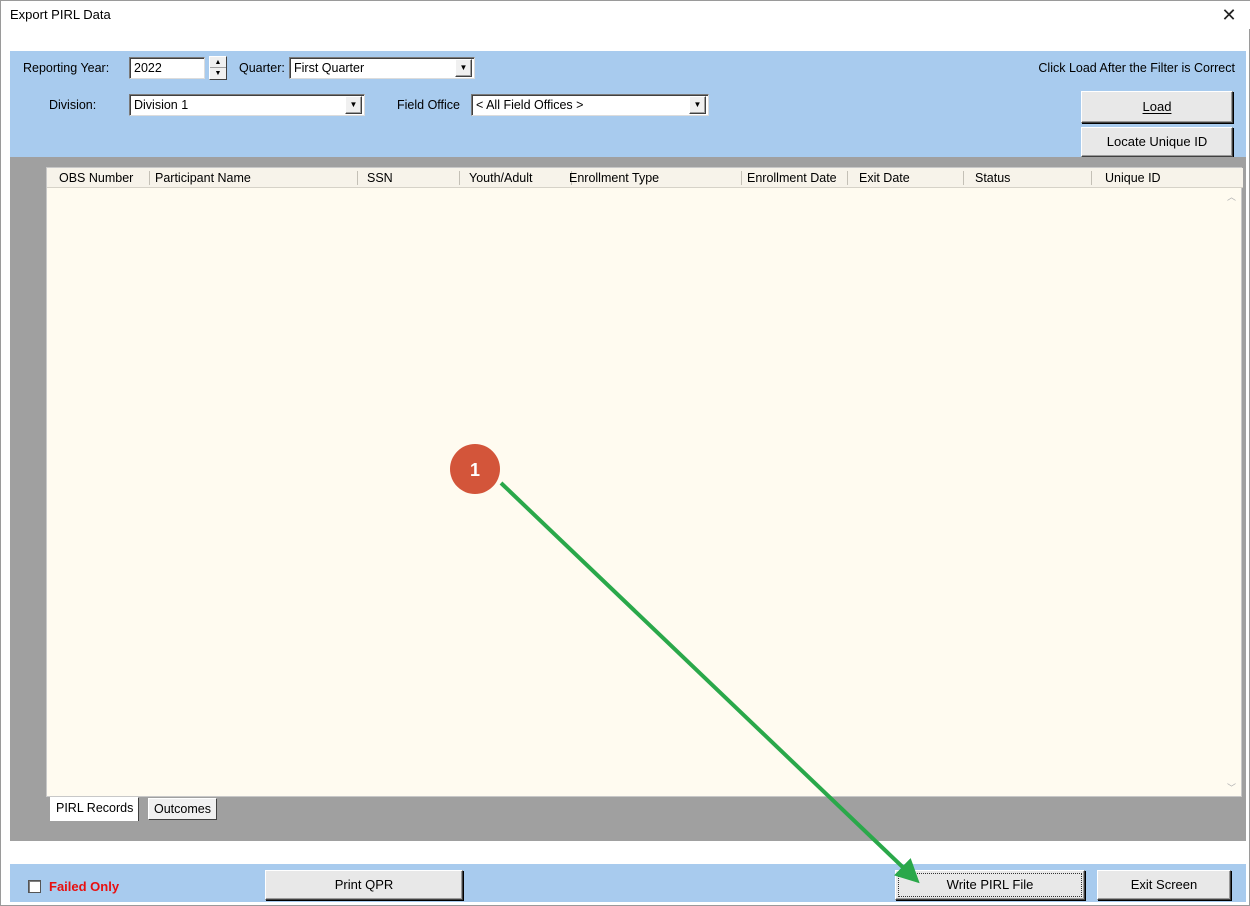 This screenshot has height=906, width=1250. What do you see at coordinates (73, 105) in the screenshot?
I see `division-label: Division:` at bounding box center [73, 105].